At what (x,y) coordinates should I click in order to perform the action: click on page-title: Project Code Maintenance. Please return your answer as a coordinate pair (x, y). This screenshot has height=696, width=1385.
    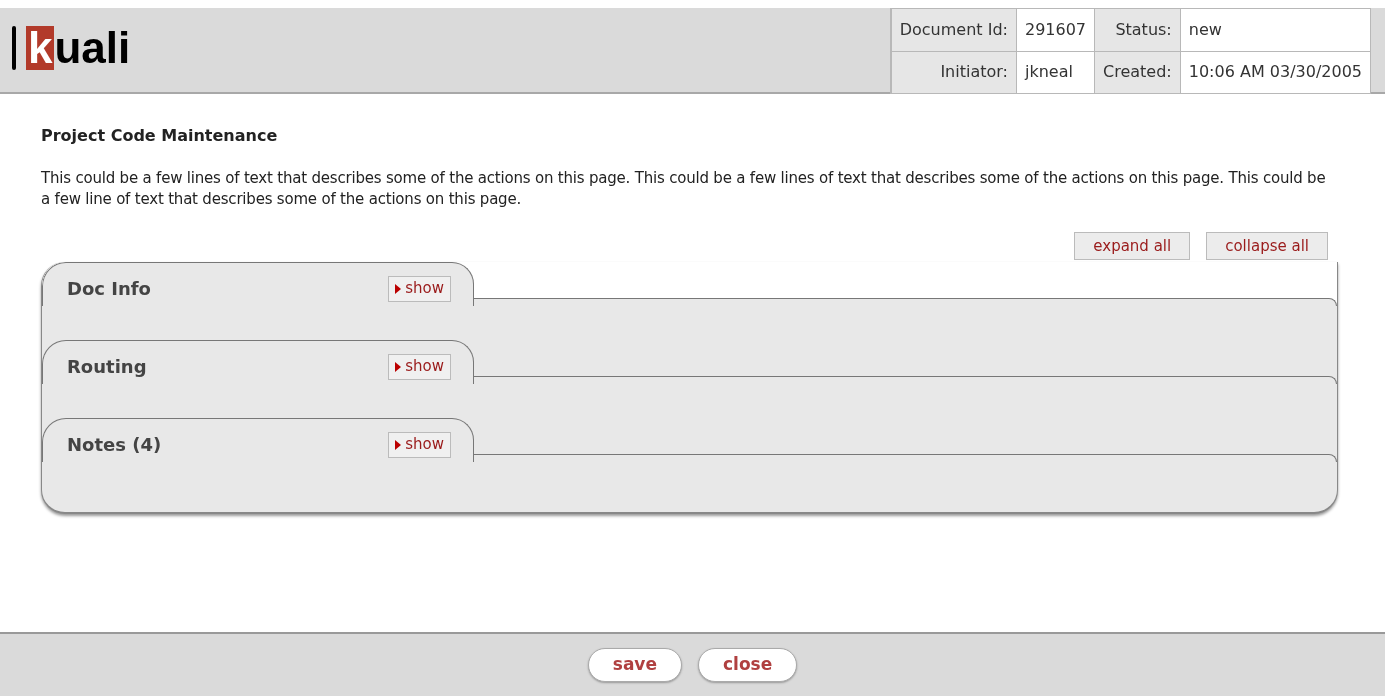
    Looking at the image, I should click on (160, 136).